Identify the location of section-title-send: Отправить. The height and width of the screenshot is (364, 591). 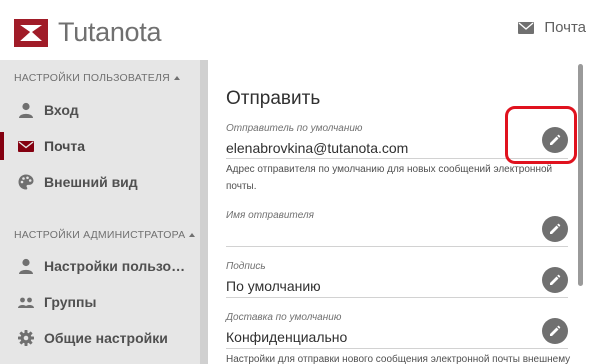
(273, 98).